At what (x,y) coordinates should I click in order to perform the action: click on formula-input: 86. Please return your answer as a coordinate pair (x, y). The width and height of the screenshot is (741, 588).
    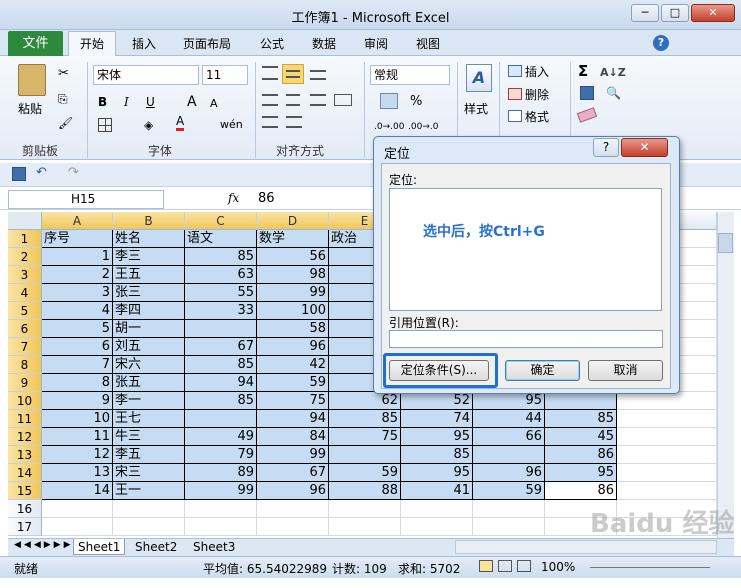
    Looking at the image, I should click on (266, 198).